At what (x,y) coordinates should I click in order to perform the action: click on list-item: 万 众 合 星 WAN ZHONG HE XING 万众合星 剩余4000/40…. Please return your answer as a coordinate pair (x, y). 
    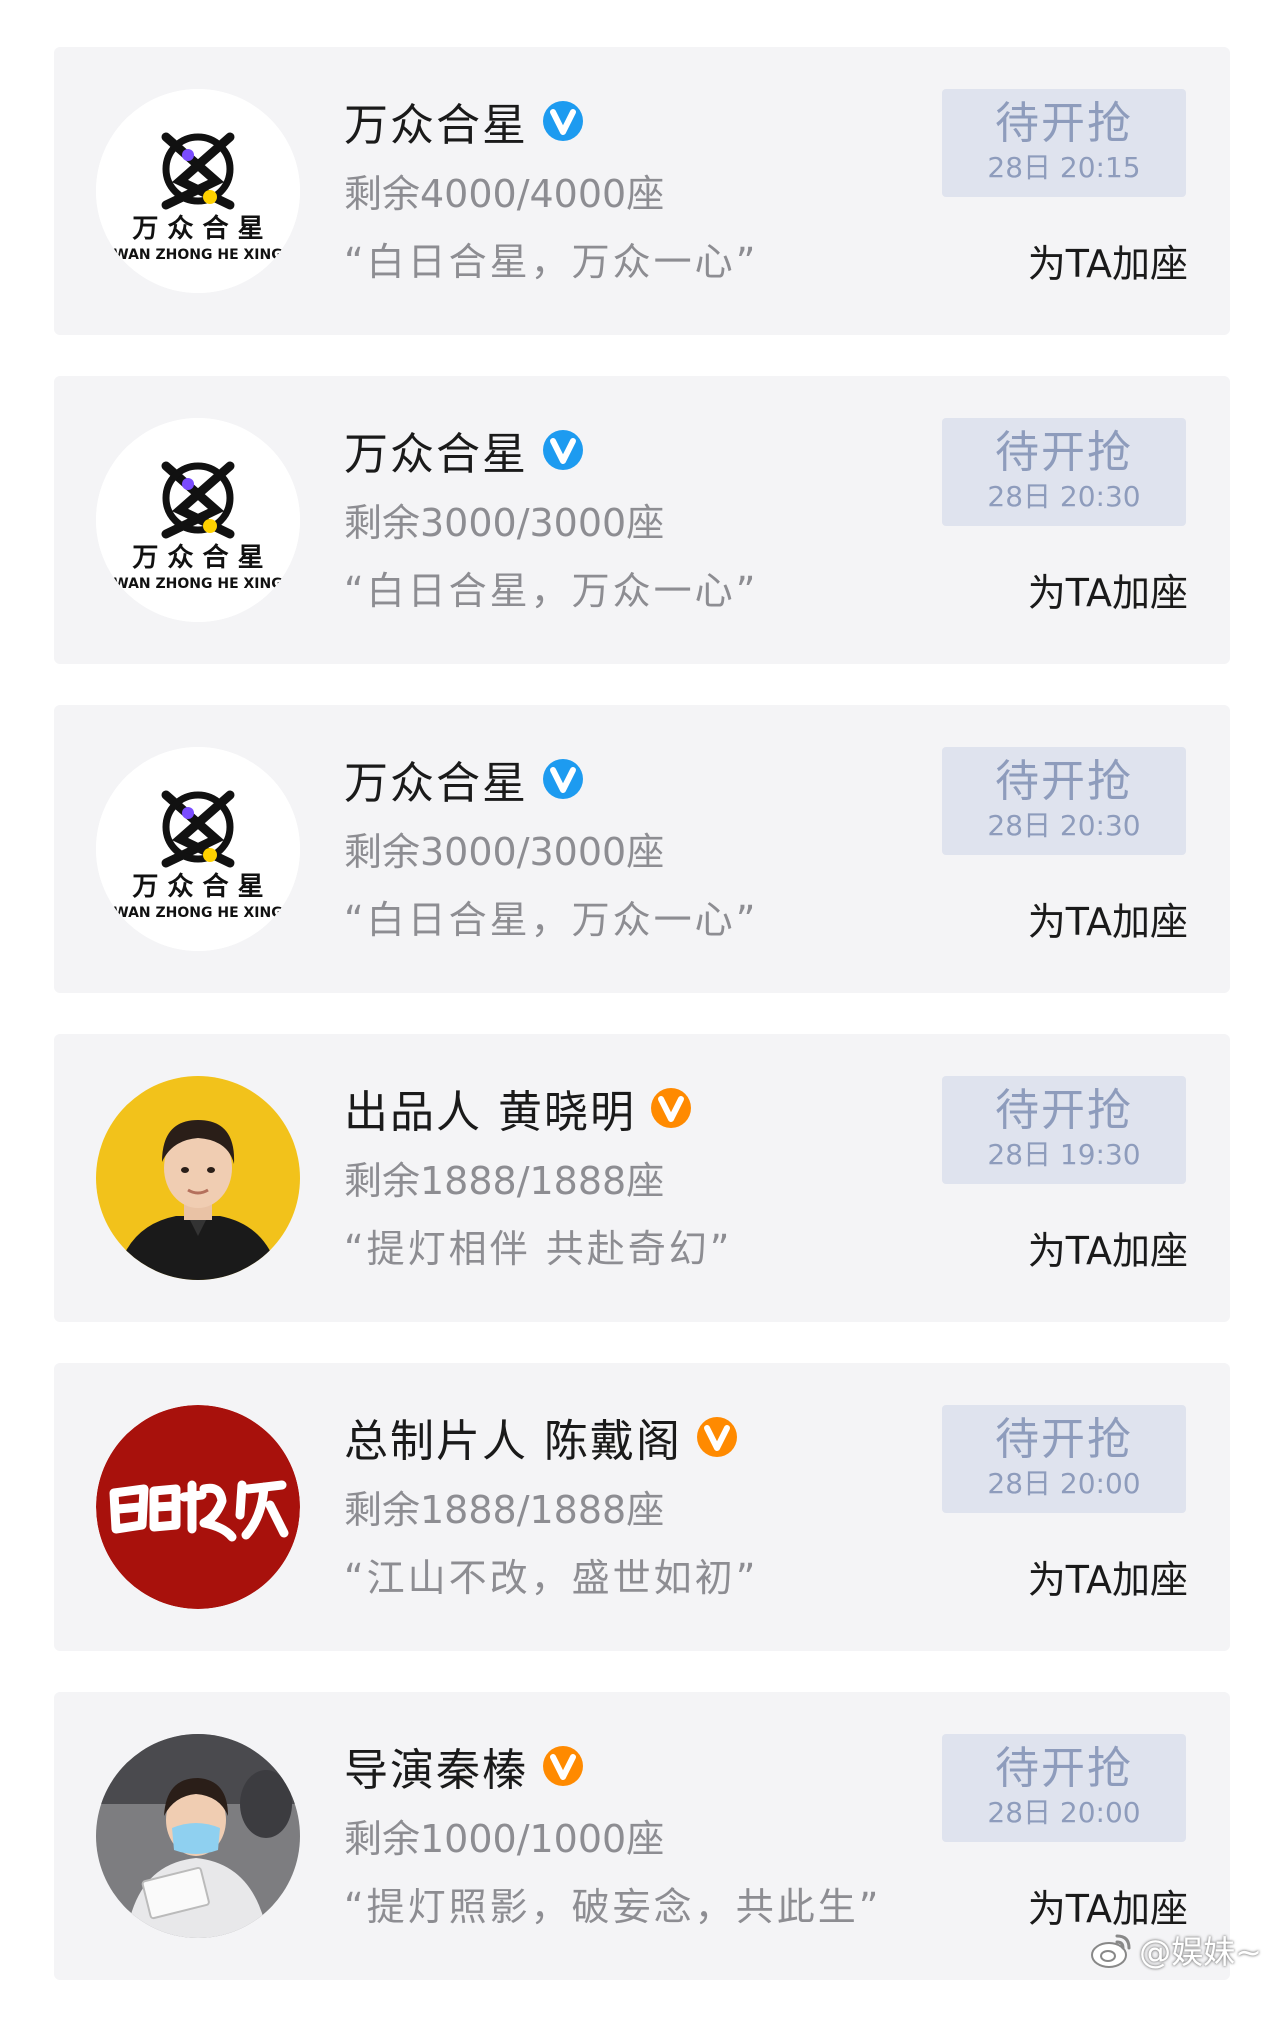
    Looking at the image, I should click on (642, 191).